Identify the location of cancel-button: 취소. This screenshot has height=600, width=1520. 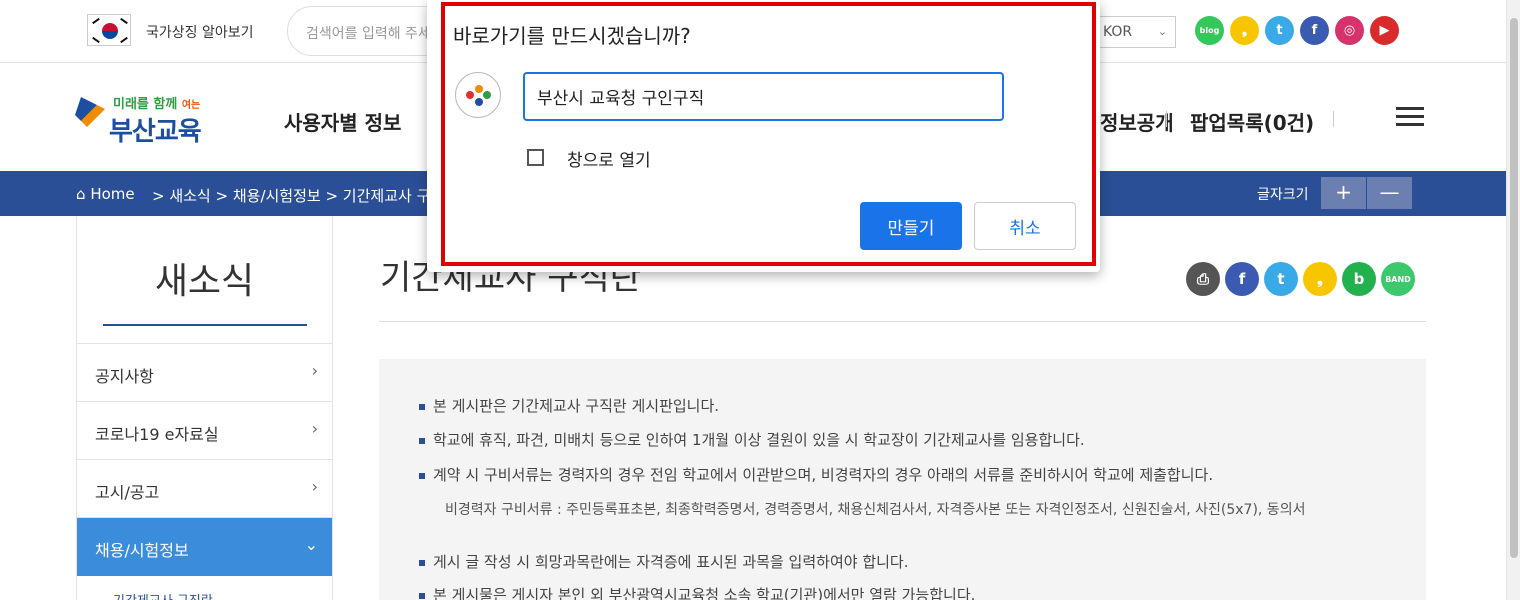
(1025, 226).